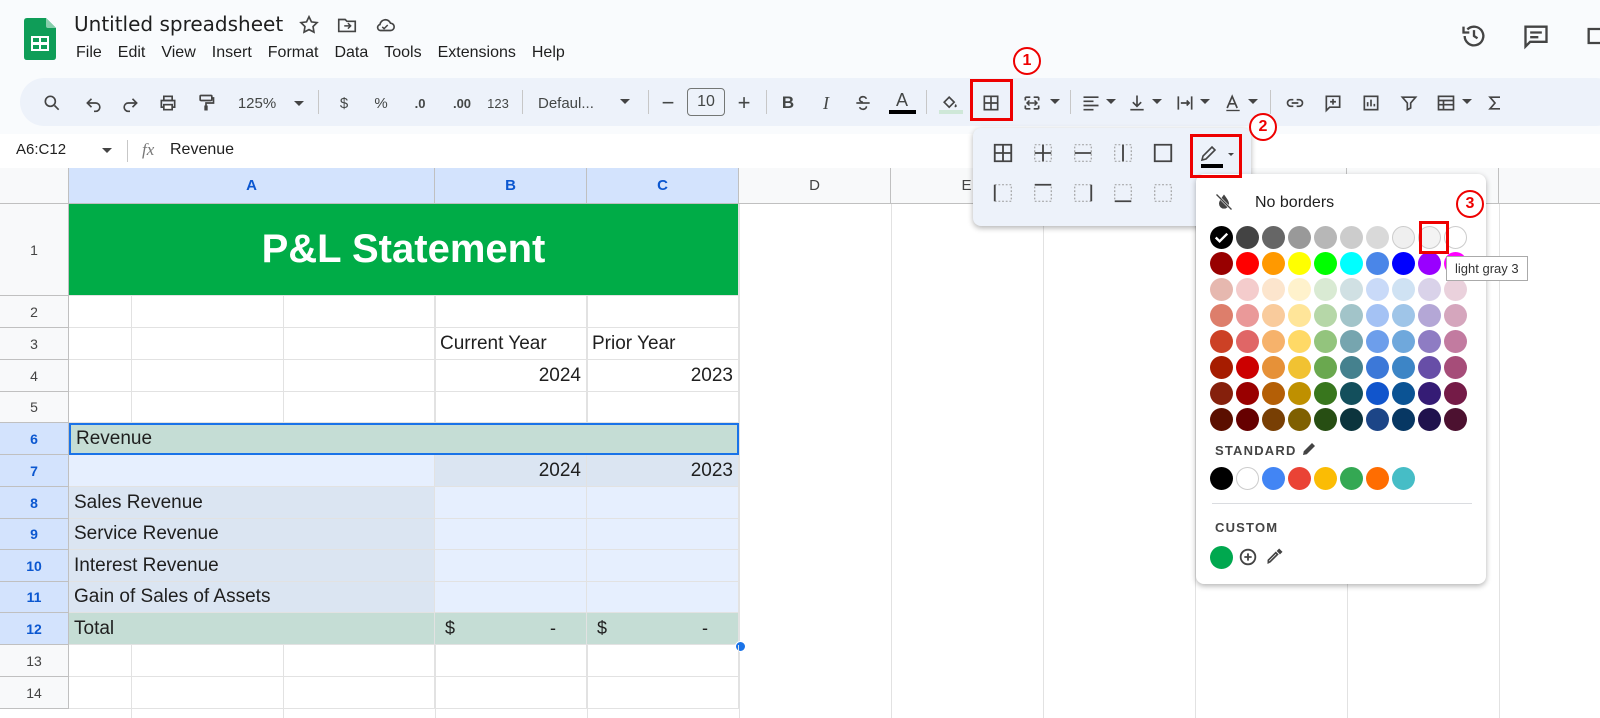  I want to click on filter-views-dropdown-icon, so click(1467, 102).